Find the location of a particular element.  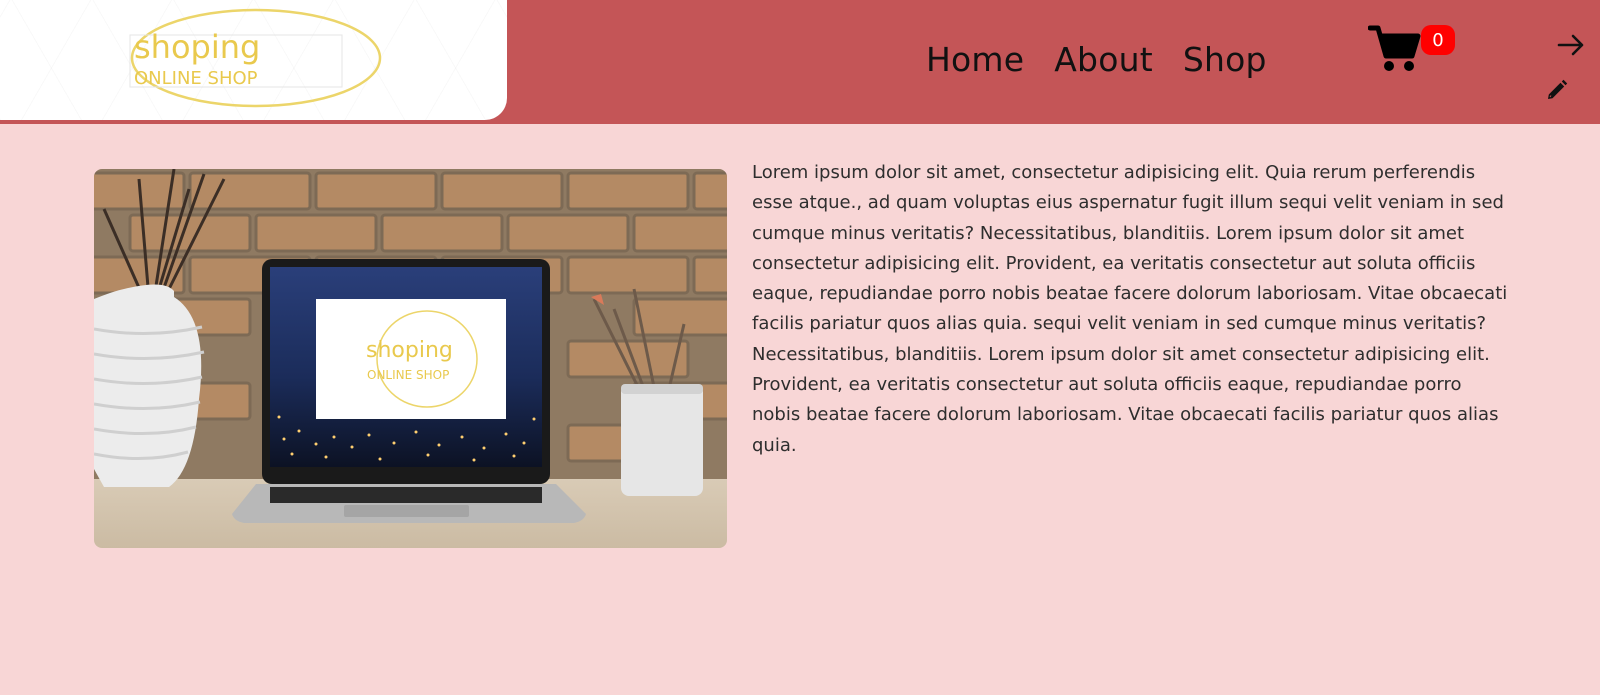

screen-logo-brand: shoping is located at coordinates (409, 350).